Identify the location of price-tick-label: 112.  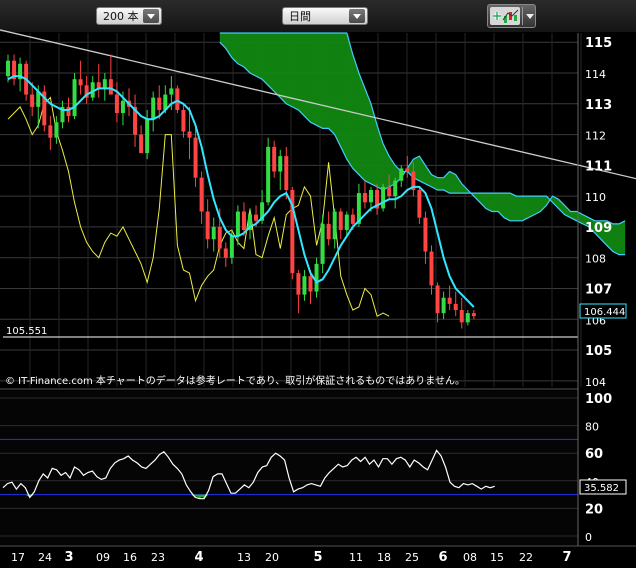
(595, 136).